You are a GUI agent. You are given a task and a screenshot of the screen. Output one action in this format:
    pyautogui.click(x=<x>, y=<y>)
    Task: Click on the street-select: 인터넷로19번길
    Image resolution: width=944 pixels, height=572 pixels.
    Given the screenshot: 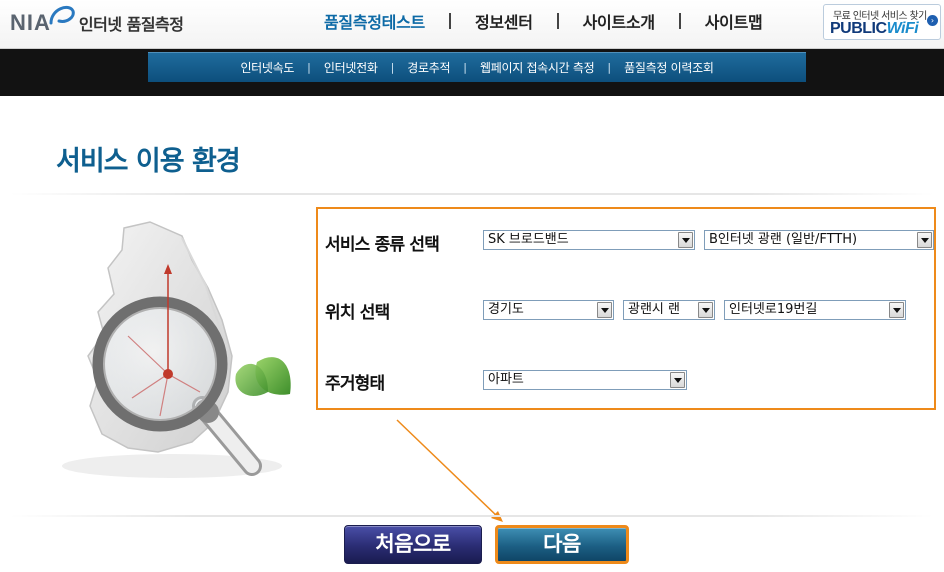 What is the action you would take?
    pyautogui.click(x=815, y=310)
    